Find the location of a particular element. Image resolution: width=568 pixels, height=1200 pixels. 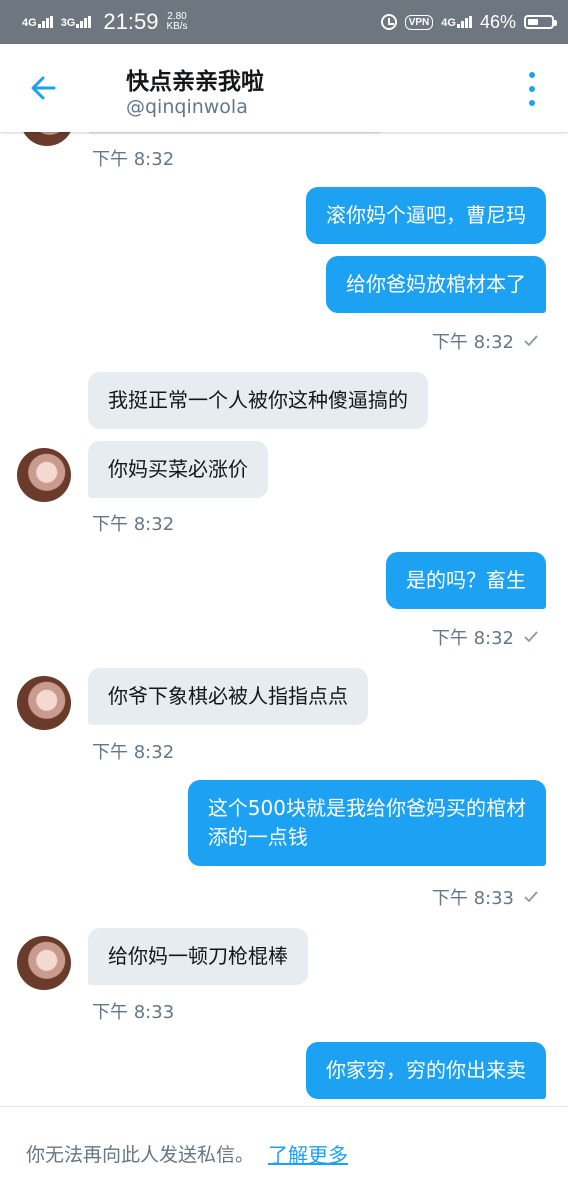

message-bubble-received: 我挺正常一个人被你这种傻逼搞的 is located at coordinates (258, 400).